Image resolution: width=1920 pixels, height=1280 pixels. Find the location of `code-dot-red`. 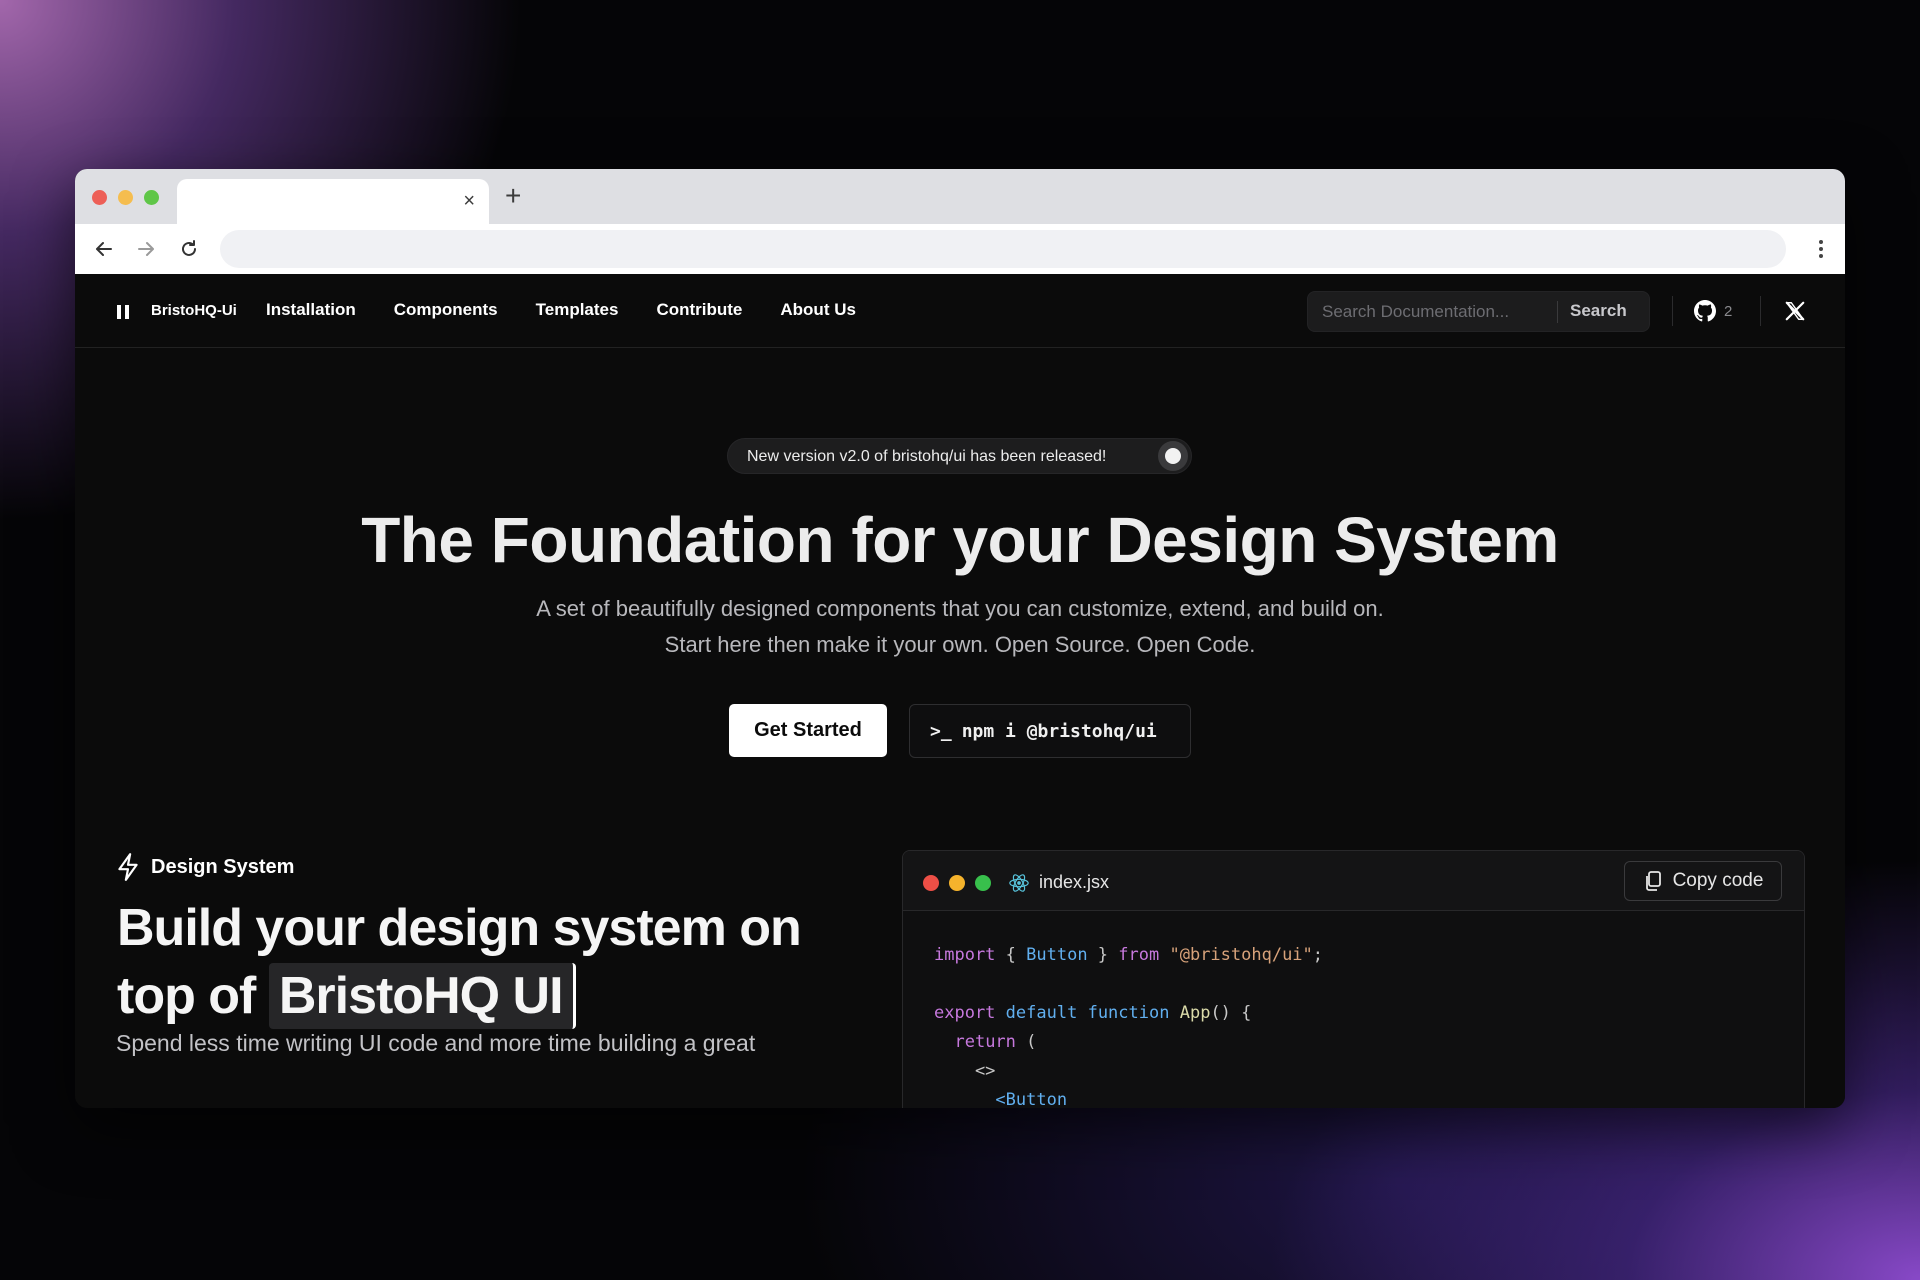

code-dot-red is located at coordinates (931, 883).